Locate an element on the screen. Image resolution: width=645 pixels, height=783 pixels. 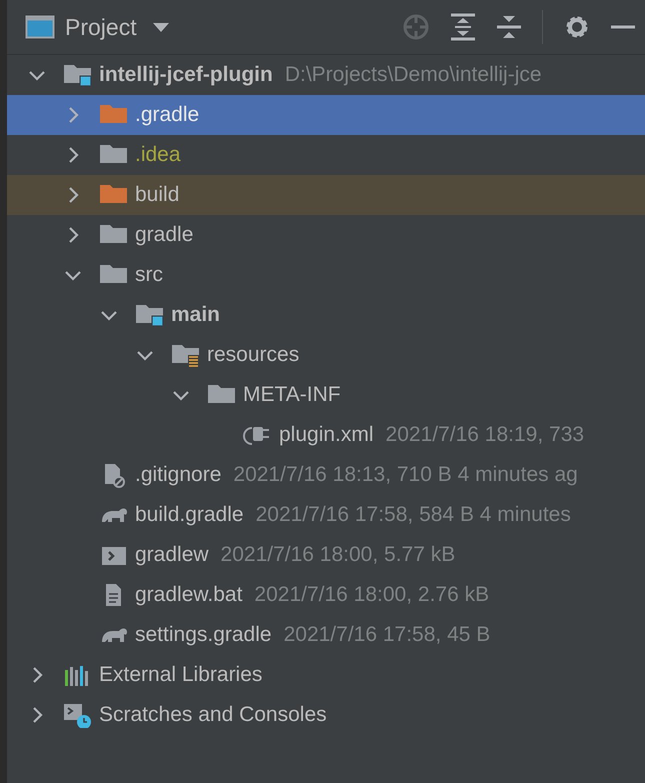
file-name: settings.gradle is located at coordinates (203, 635).